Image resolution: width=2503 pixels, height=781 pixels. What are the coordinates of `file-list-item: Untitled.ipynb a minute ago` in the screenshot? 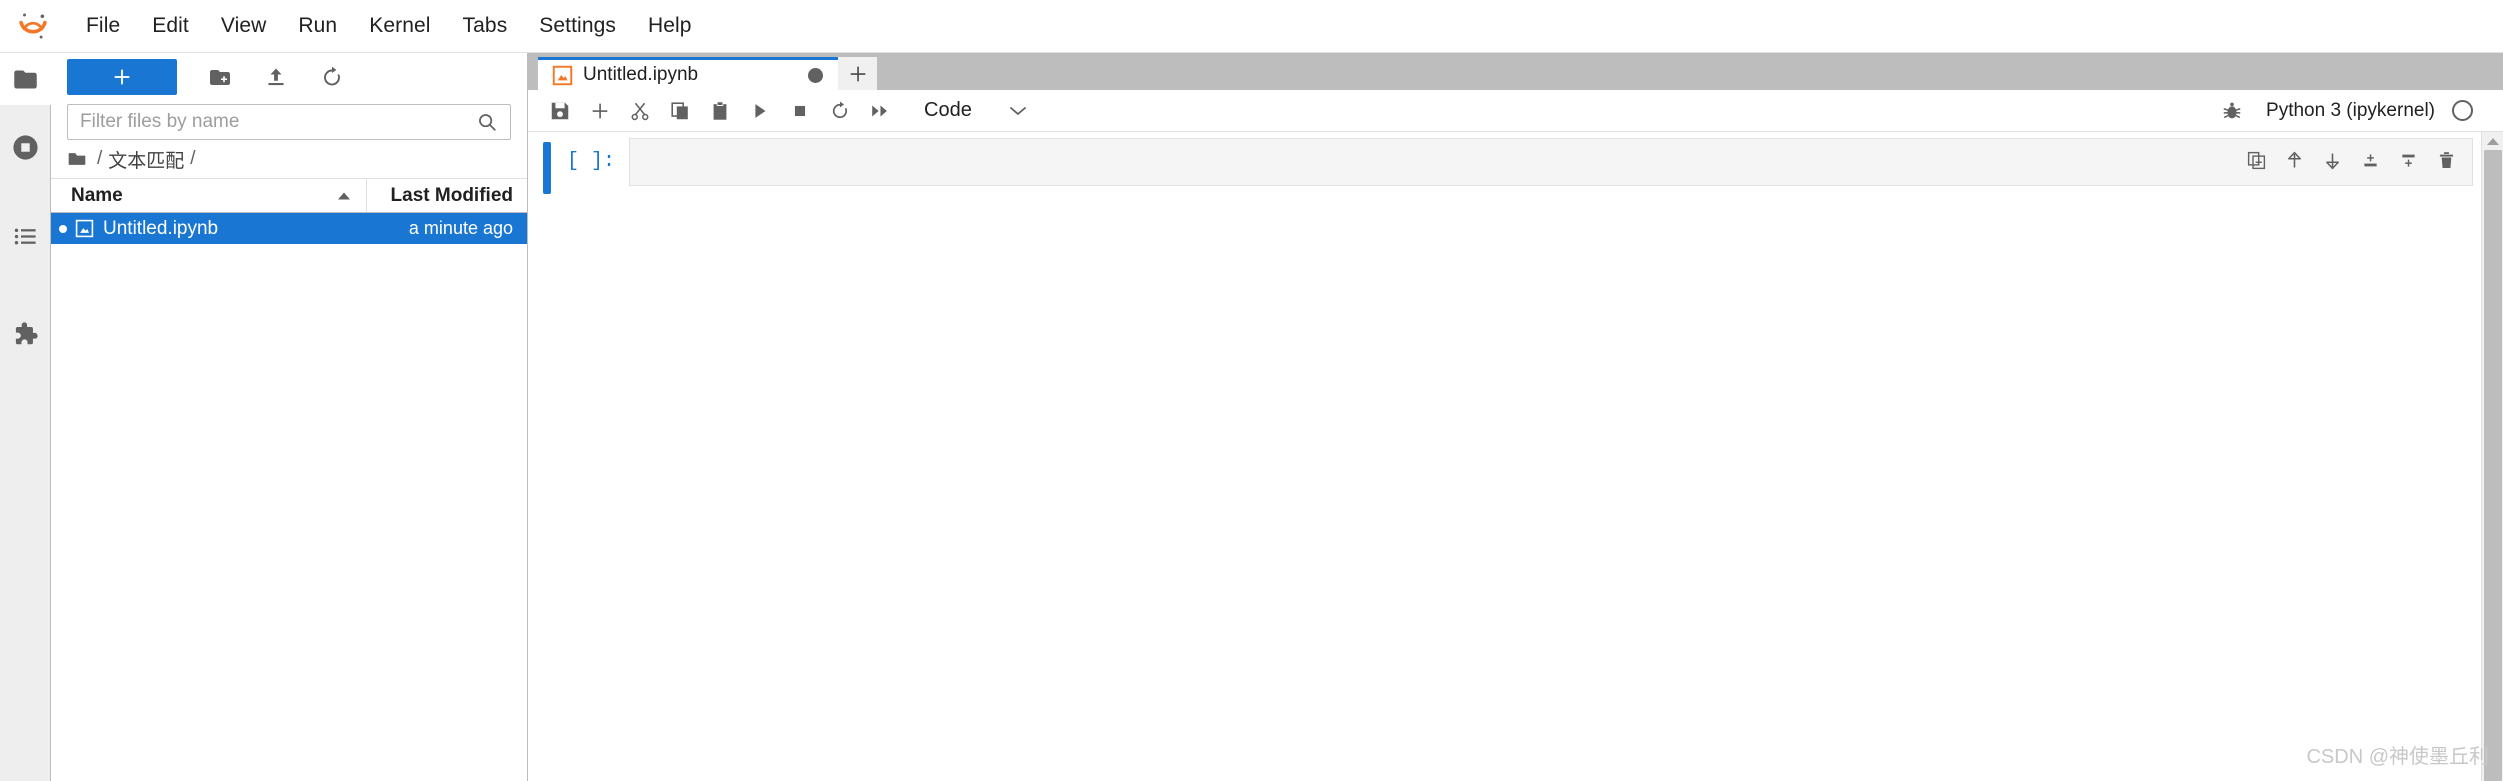 It's located at (289, 228).